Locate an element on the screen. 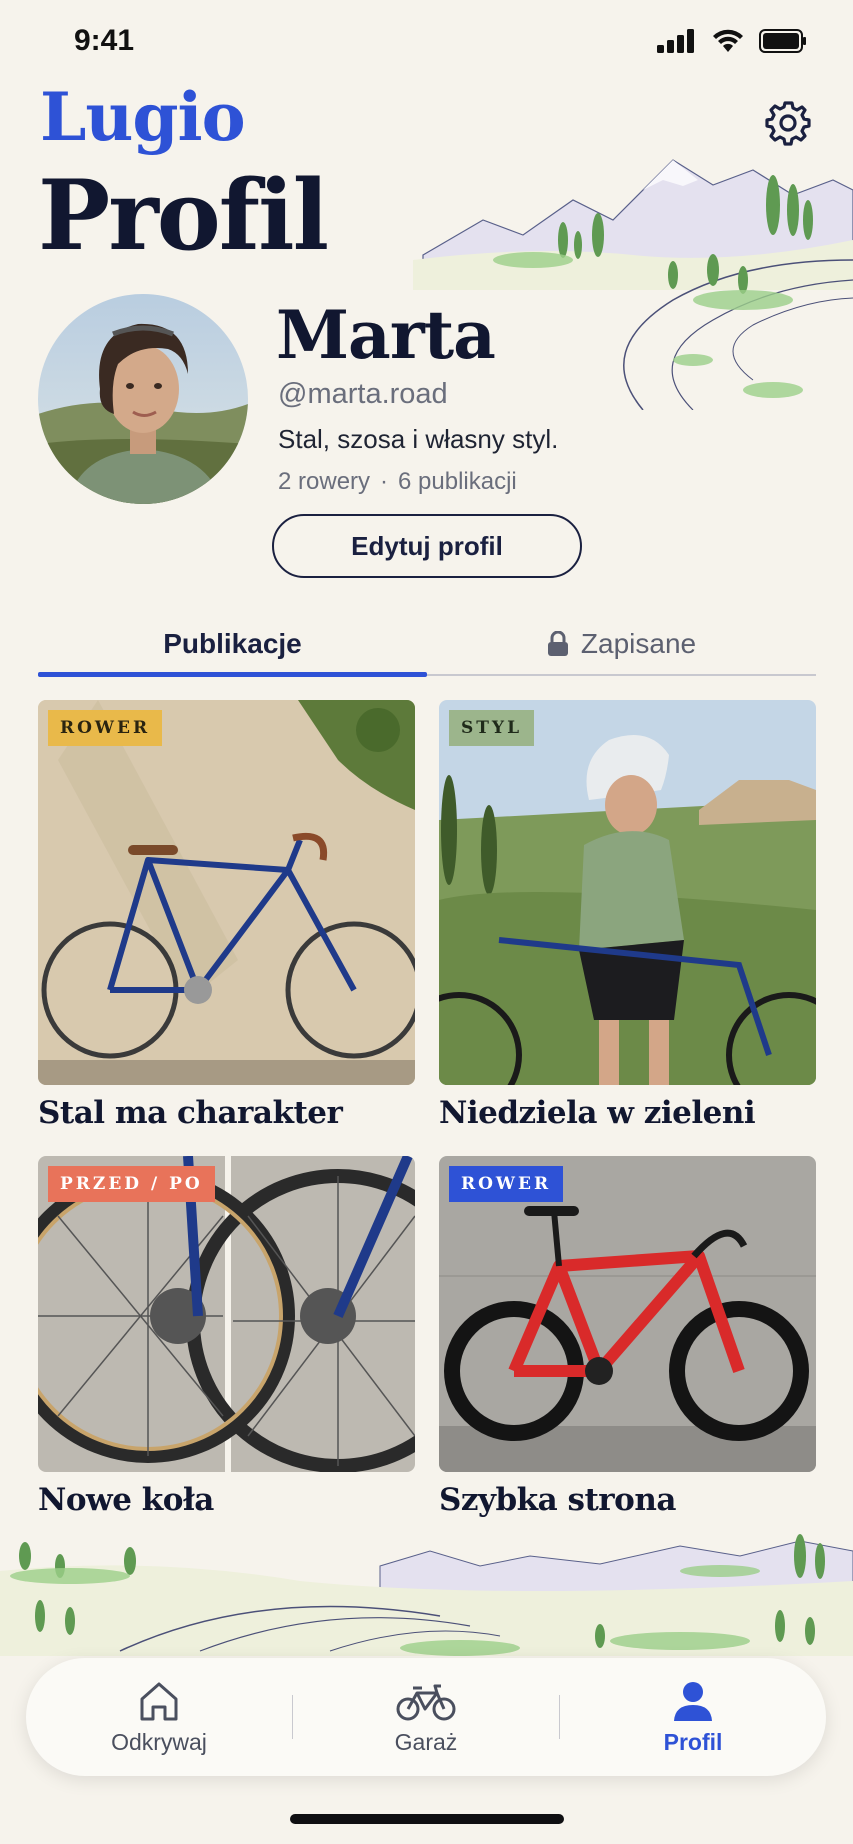 This screenshot has height=1844, width=853. avatar-photo is located at coordinates (143, 399).